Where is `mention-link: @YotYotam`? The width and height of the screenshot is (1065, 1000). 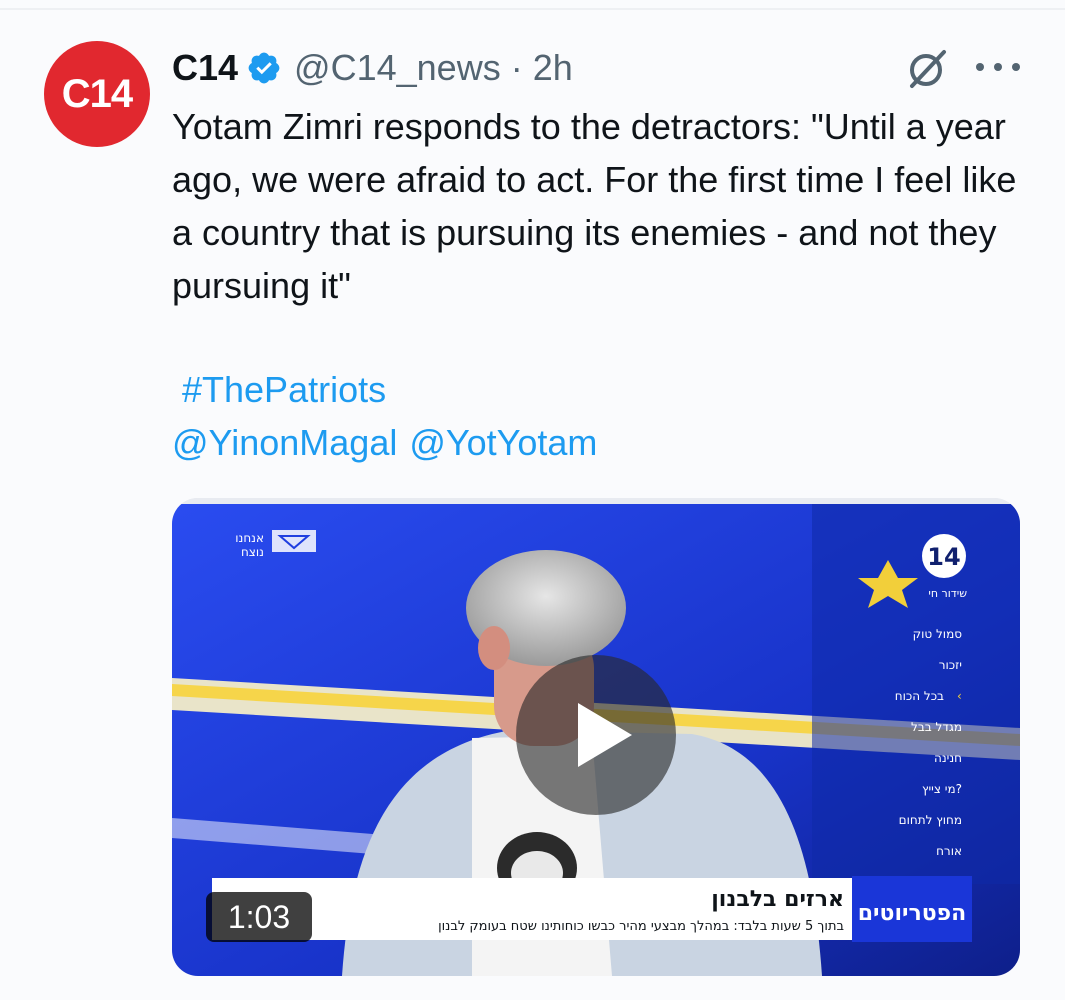 mention-link: @YotYotam is located at coordinates (503, 442).